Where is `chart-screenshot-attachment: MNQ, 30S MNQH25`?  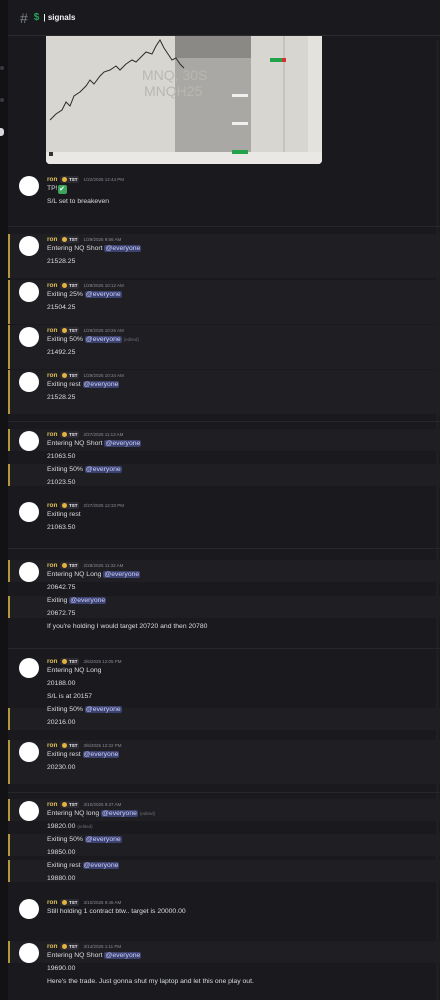
chart-screenshot-attachment: MNQ, 30S MNQH25 is located at coordinates (184, 100).